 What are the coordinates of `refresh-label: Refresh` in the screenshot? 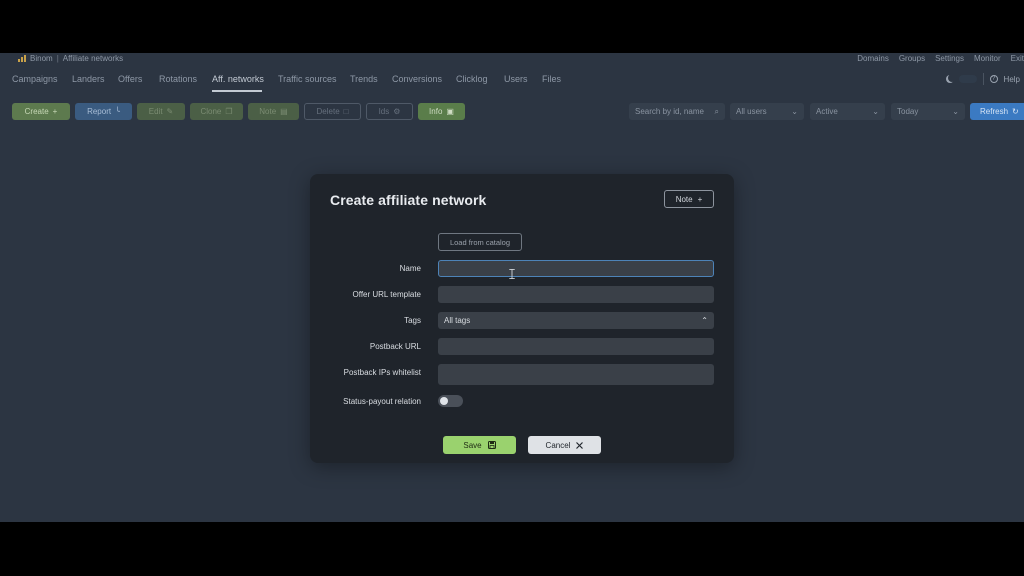 It's located at (994, 111).